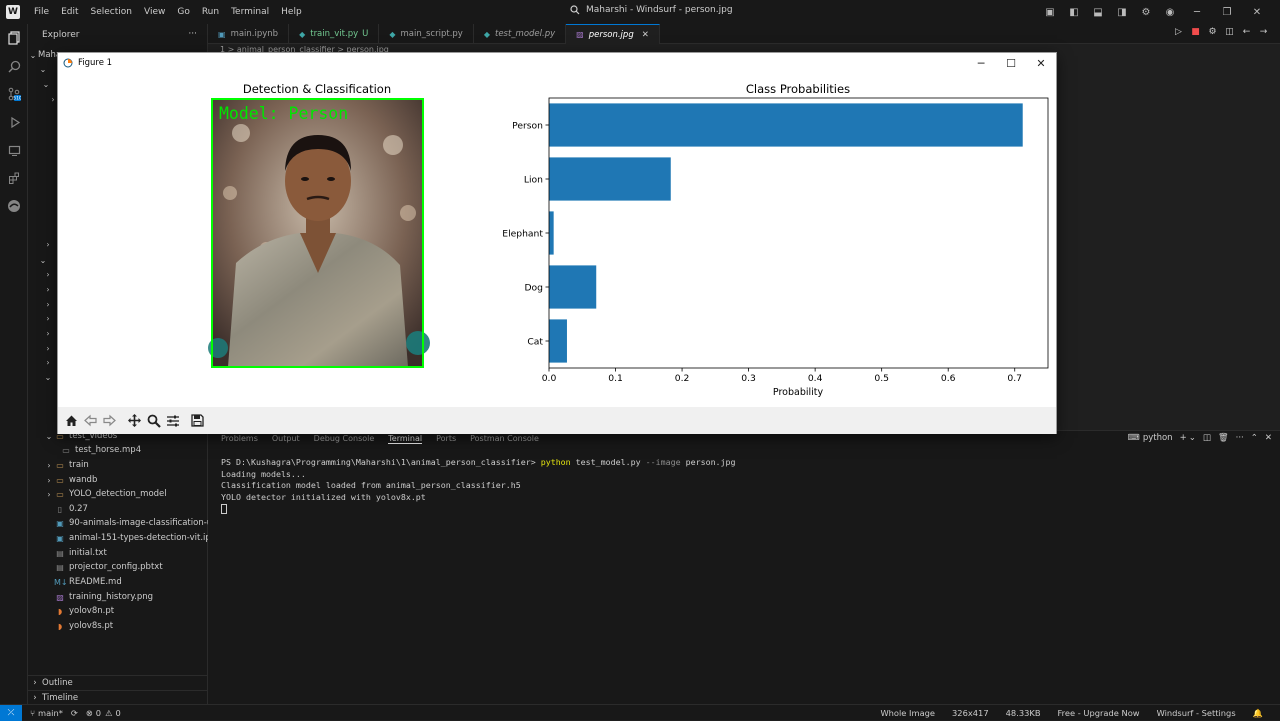 The width and height of the screenshot is (1280, 721). What do you see at coordinates (1074, 12) in the screenshot?
I see `toggle-sidebar-icon: ◧` at bounding box center [1074, 12].